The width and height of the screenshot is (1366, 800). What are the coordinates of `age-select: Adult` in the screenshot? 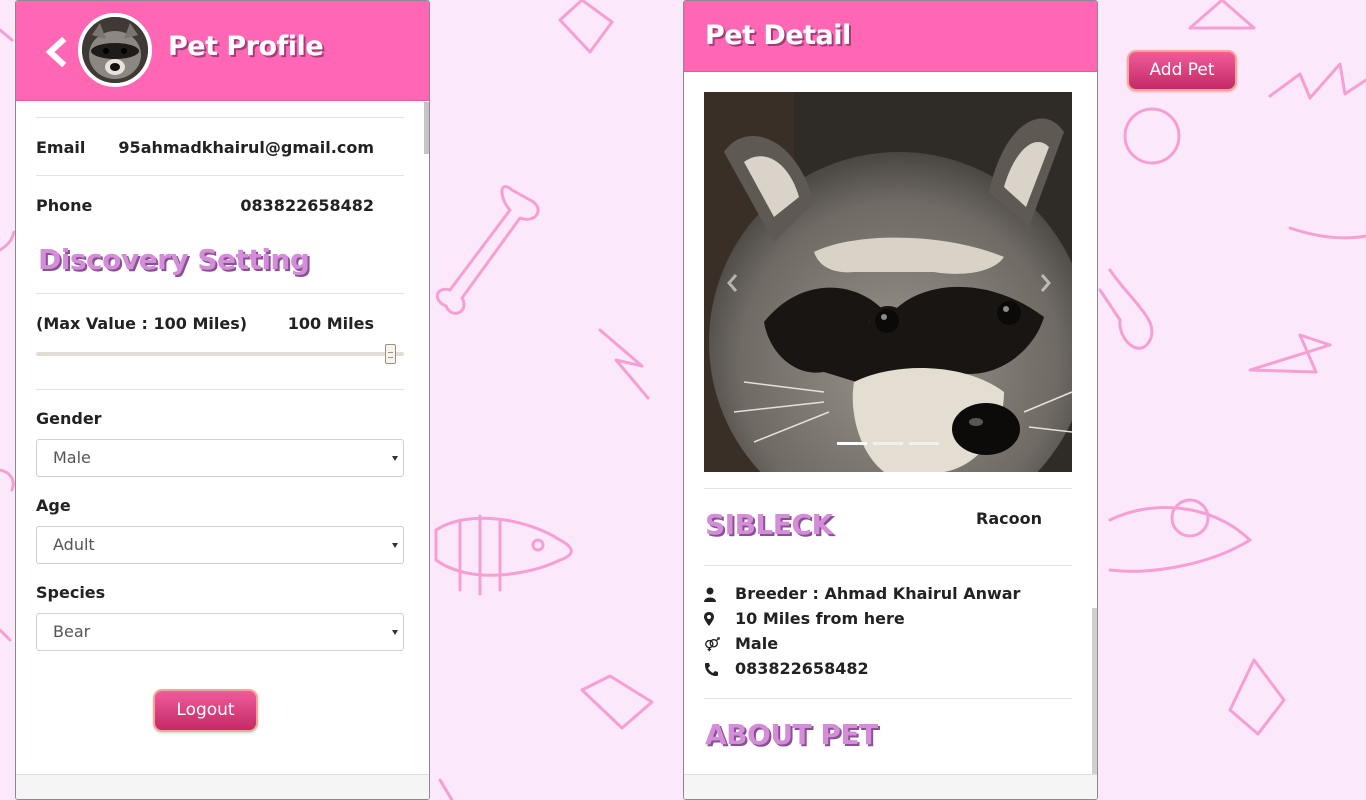 It's located at (220, 545).